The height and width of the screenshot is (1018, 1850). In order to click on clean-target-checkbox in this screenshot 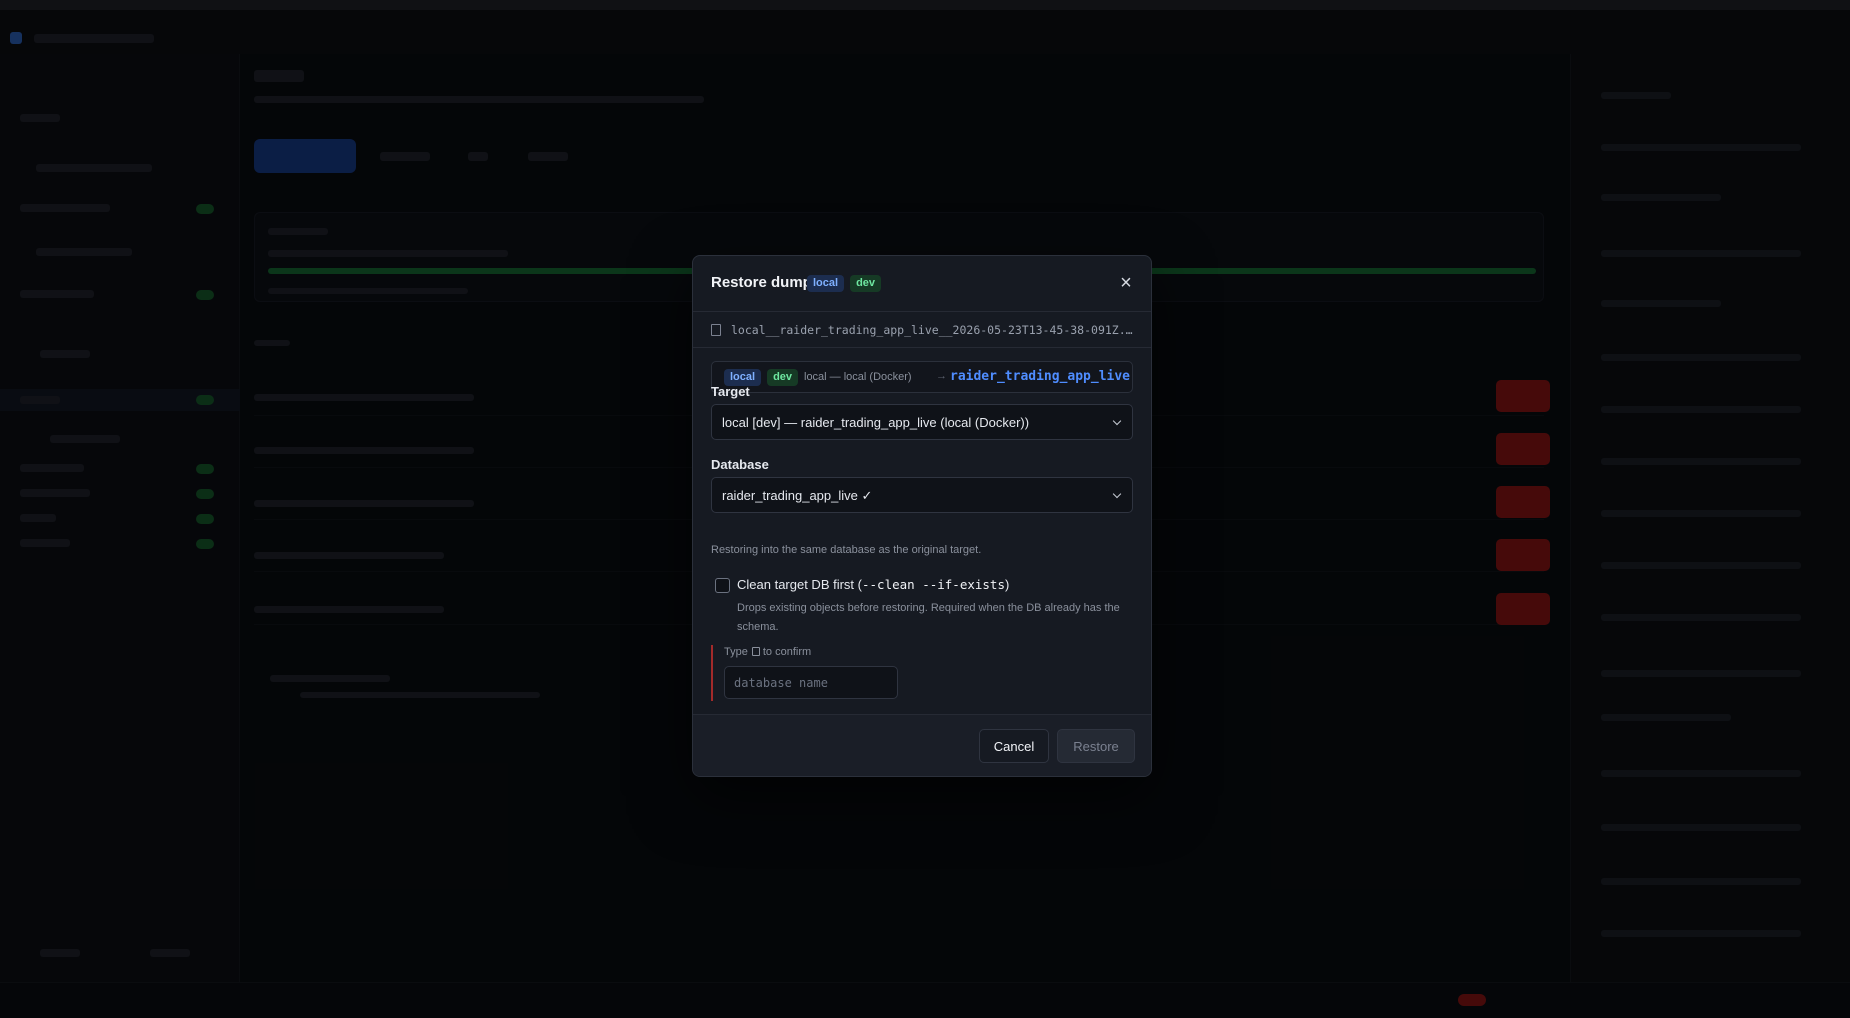, I will do `click(722, 585)`.